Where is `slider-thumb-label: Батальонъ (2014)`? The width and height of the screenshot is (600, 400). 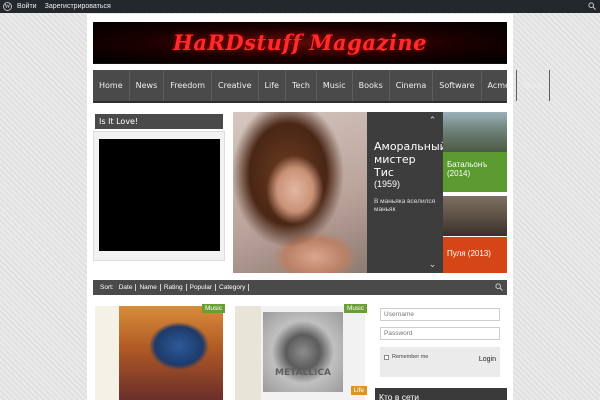 slider-thumb-label: Батальонъ (2014) is located at coordinates (475, 172).